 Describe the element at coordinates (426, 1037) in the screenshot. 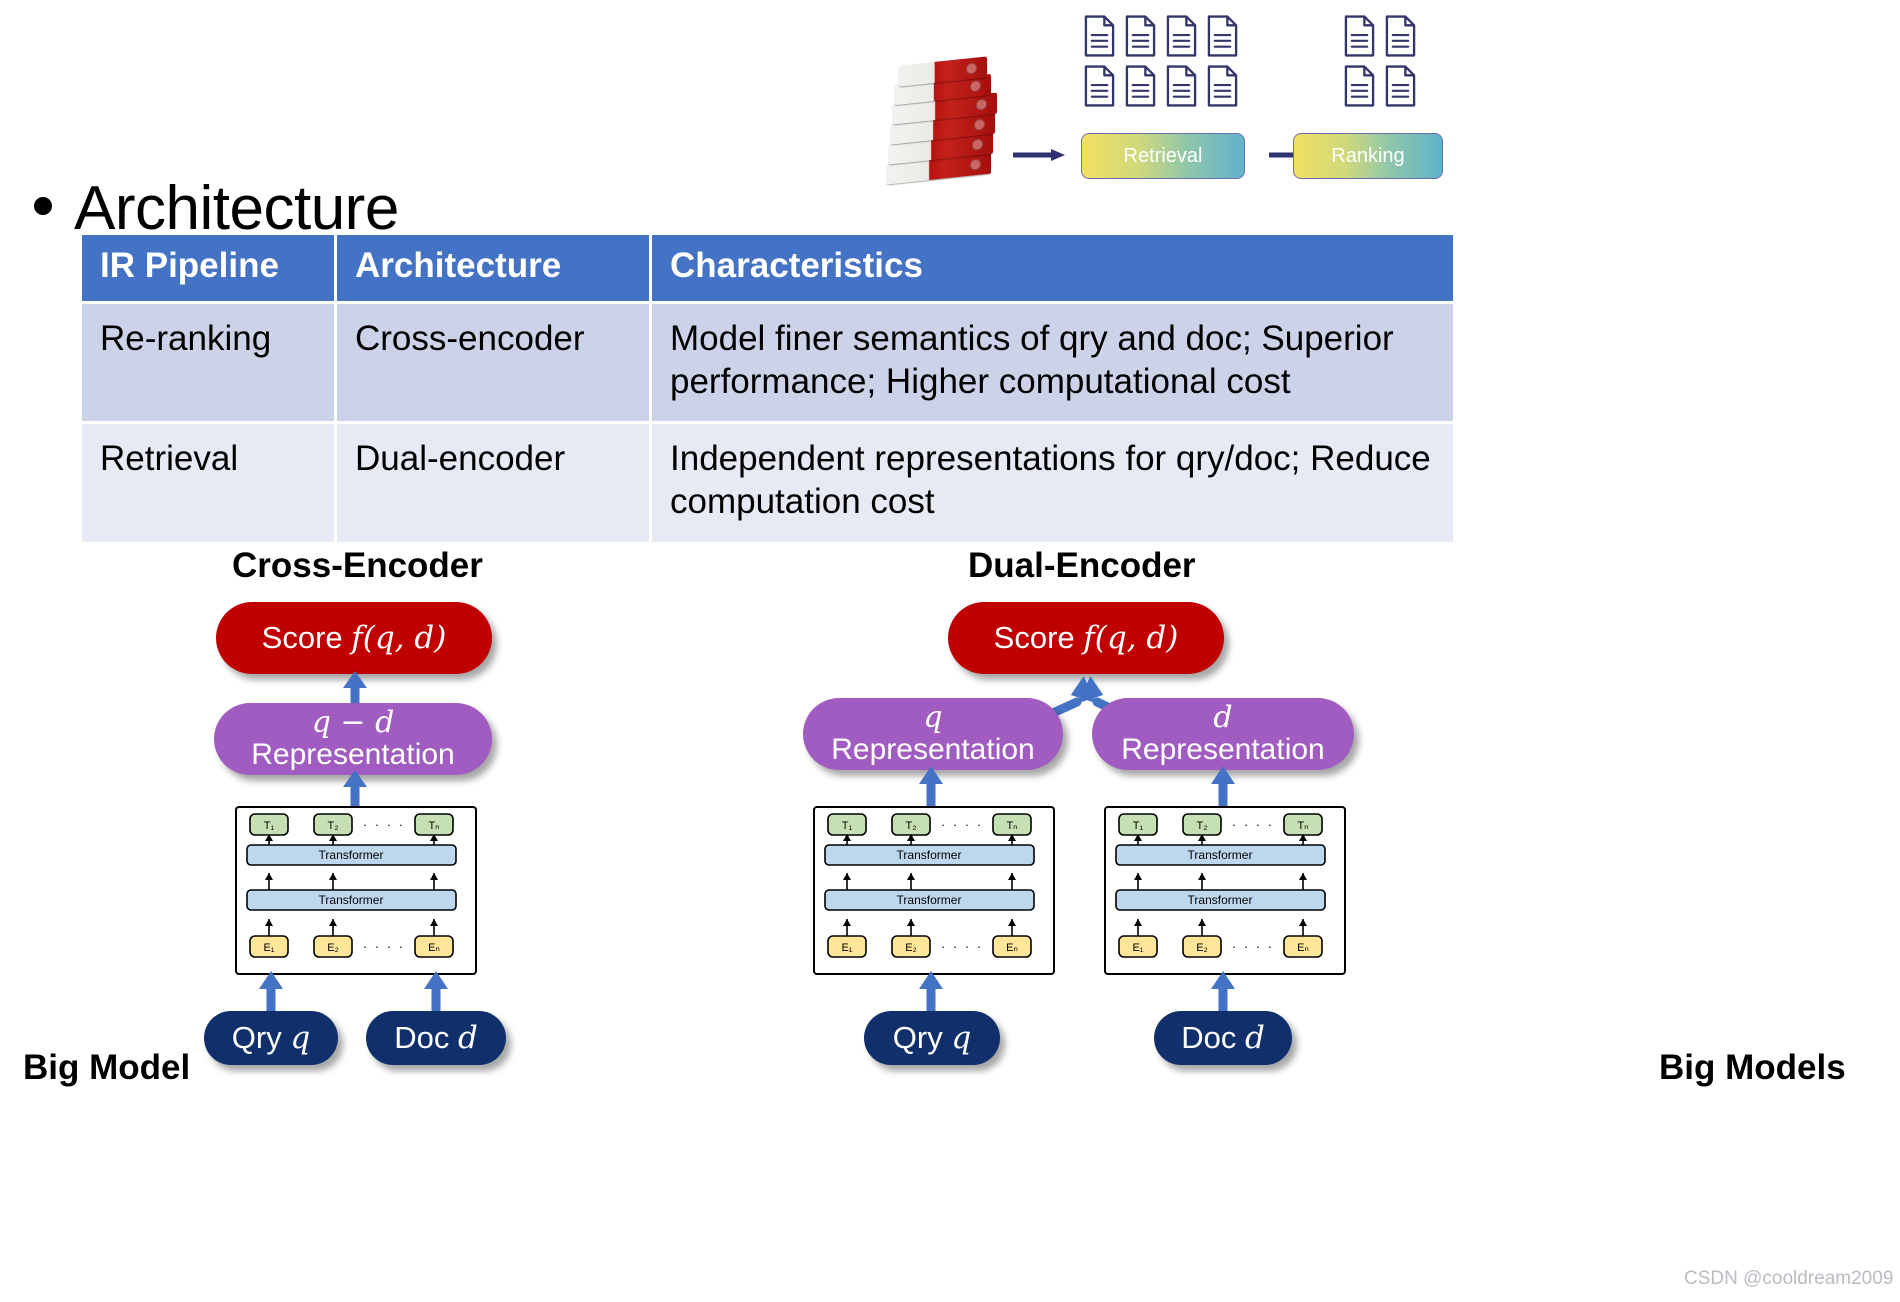

I see `cross-doc-prefix: Doc` at that location.